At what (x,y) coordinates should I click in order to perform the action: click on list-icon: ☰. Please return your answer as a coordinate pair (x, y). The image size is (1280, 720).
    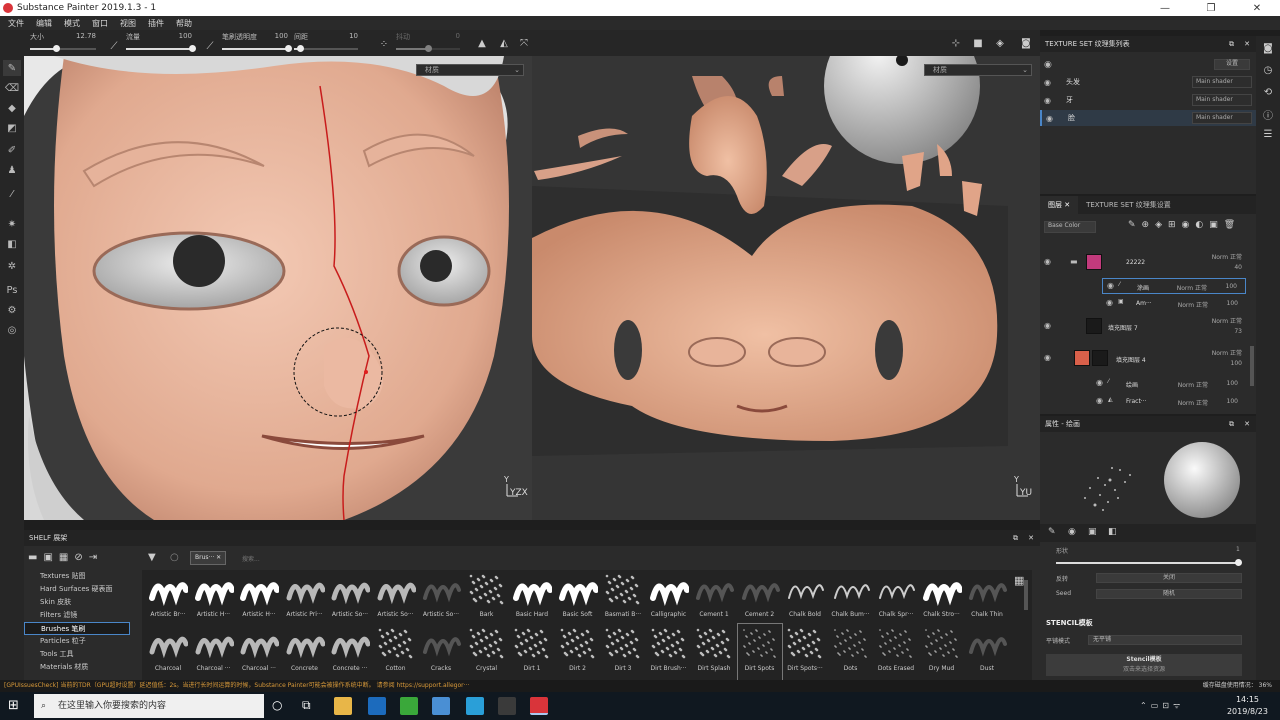
    Looking at the image, I should click on (1268, 134).